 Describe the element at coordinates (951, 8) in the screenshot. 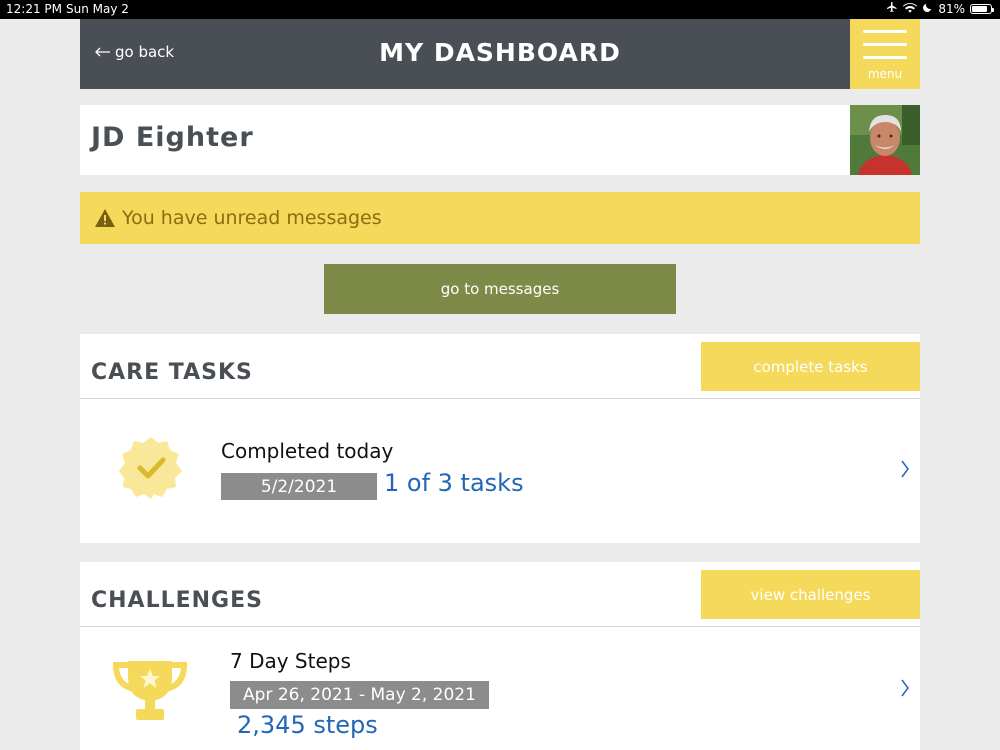

I see `battery-percent: 81%` at that location.